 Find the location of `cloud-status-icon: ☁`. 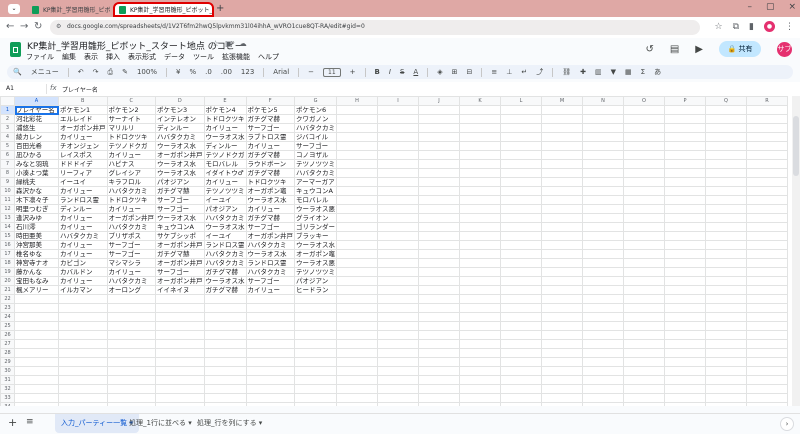

cloud-status-icon: ☁ is located at coordinates (243, 43).